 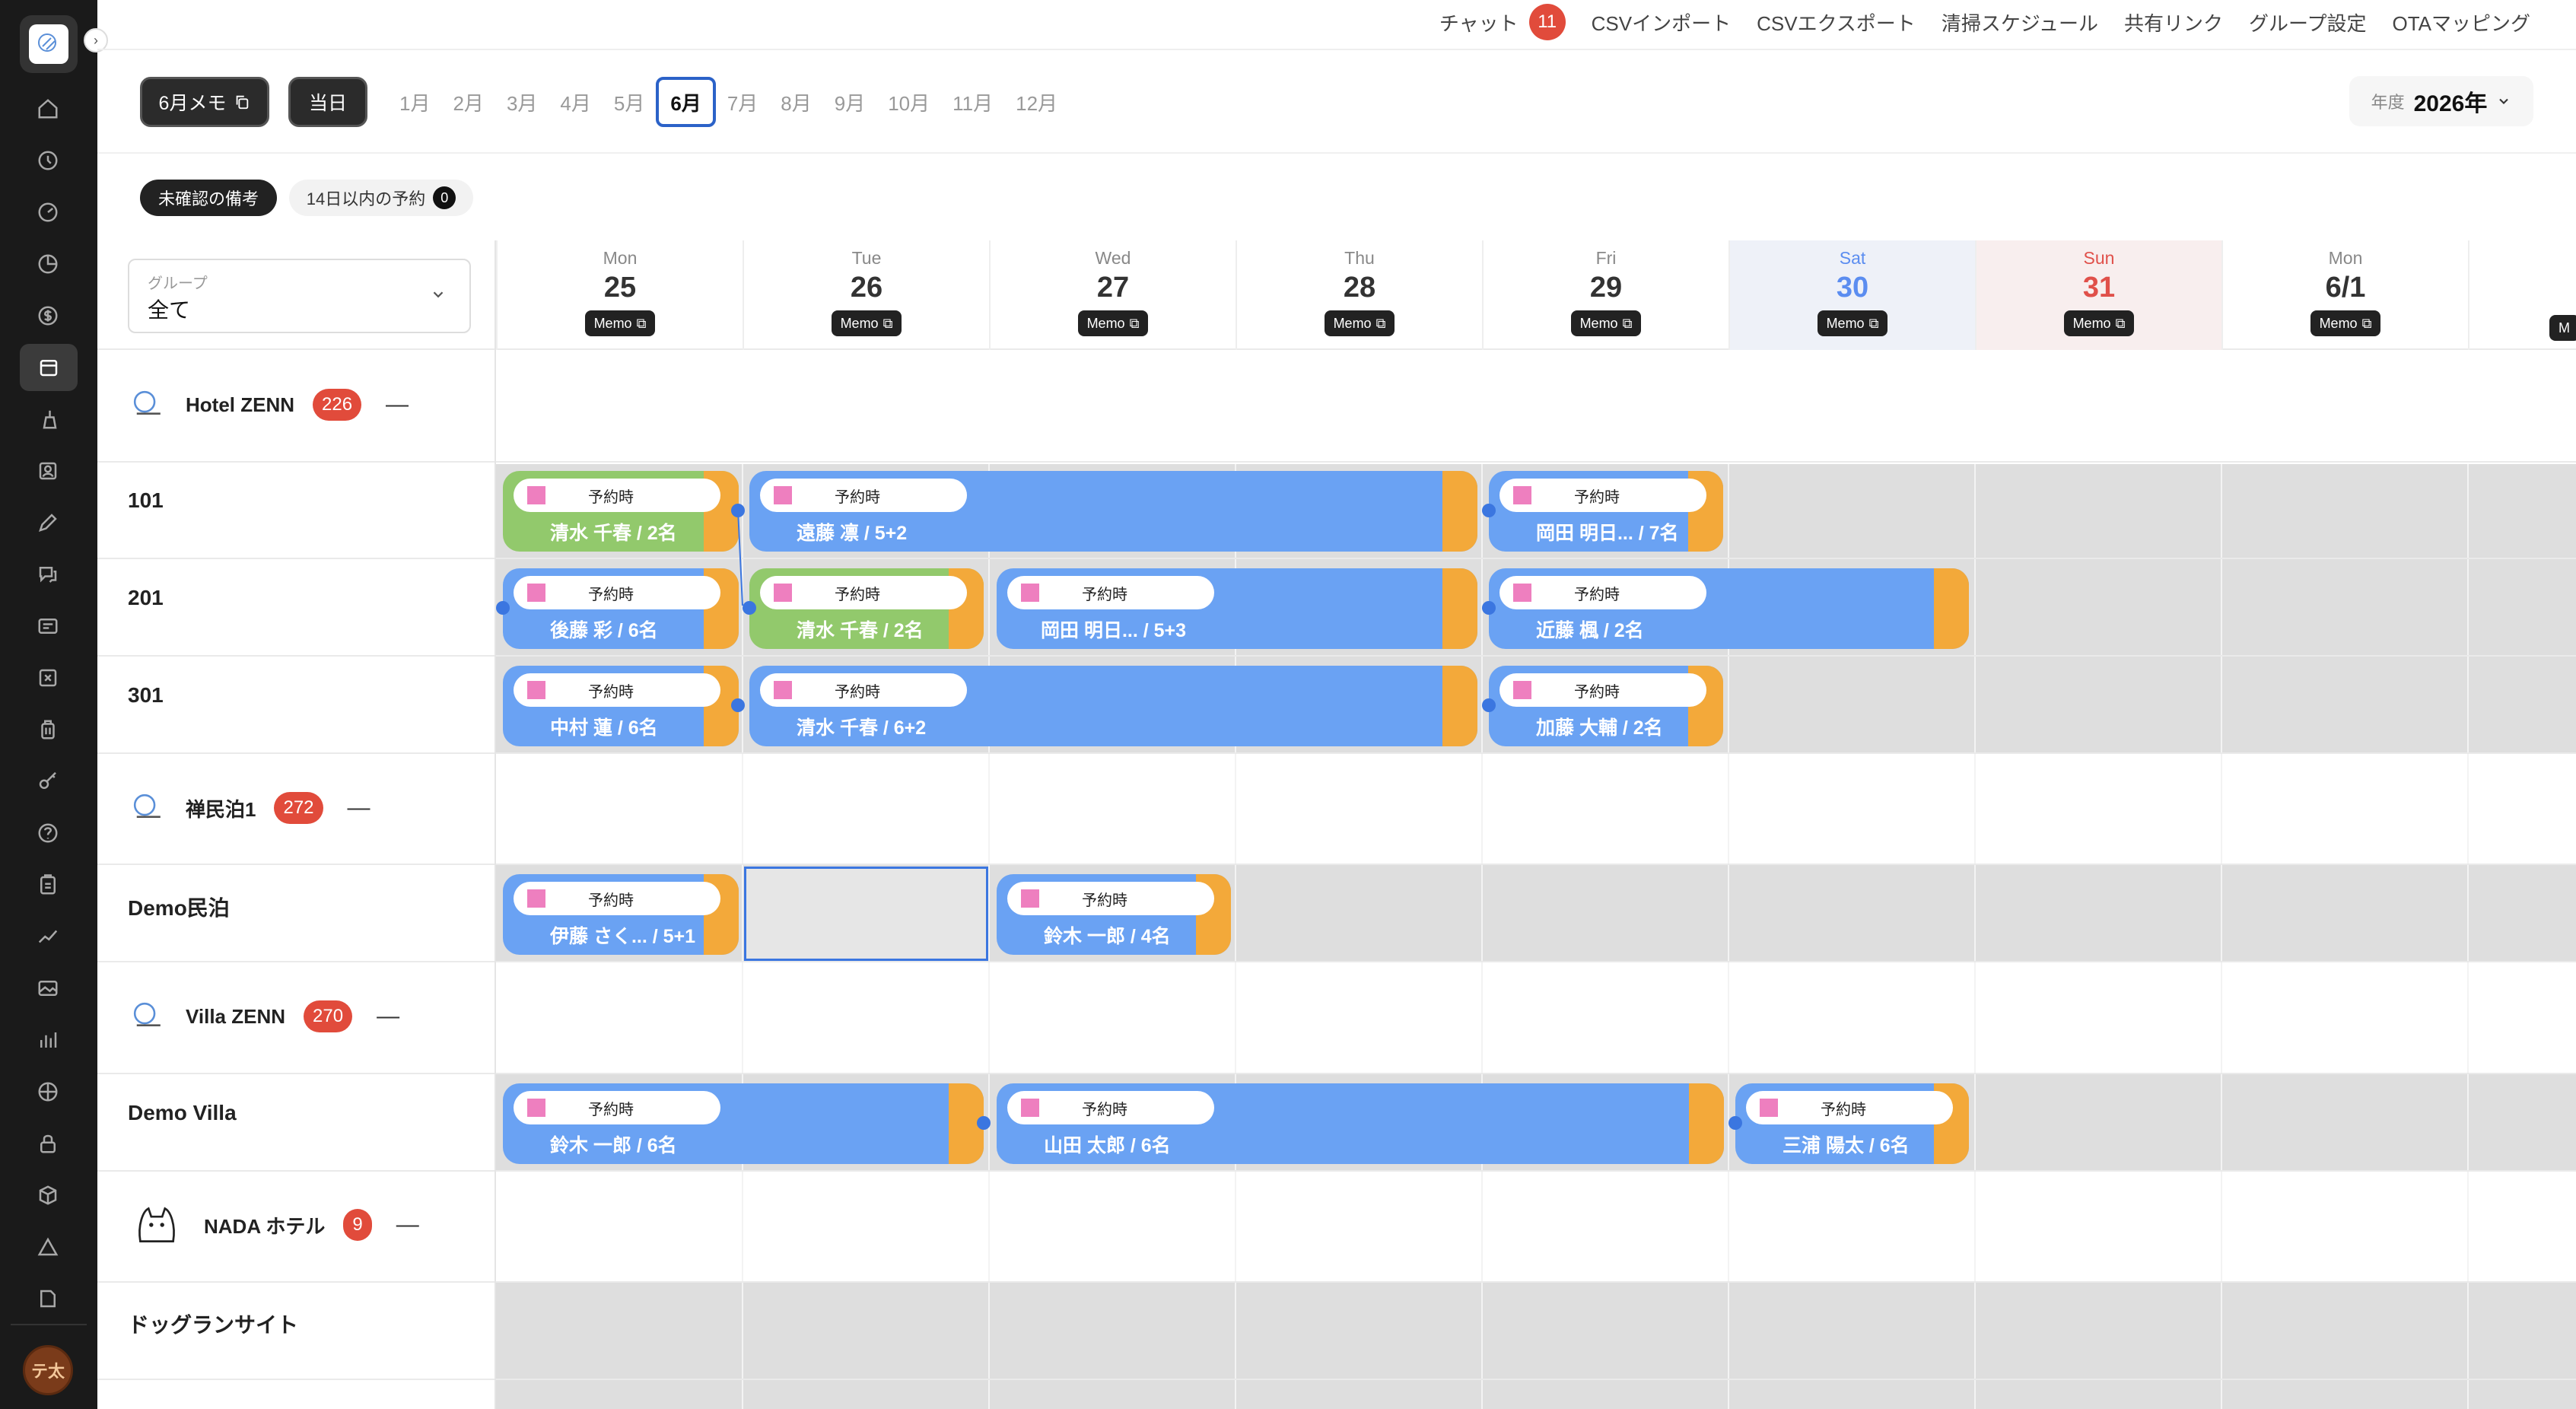 What do you see at coordinates (47, 833) in the screenshot?
I see `help-icon` at bounding box center [47, 833].